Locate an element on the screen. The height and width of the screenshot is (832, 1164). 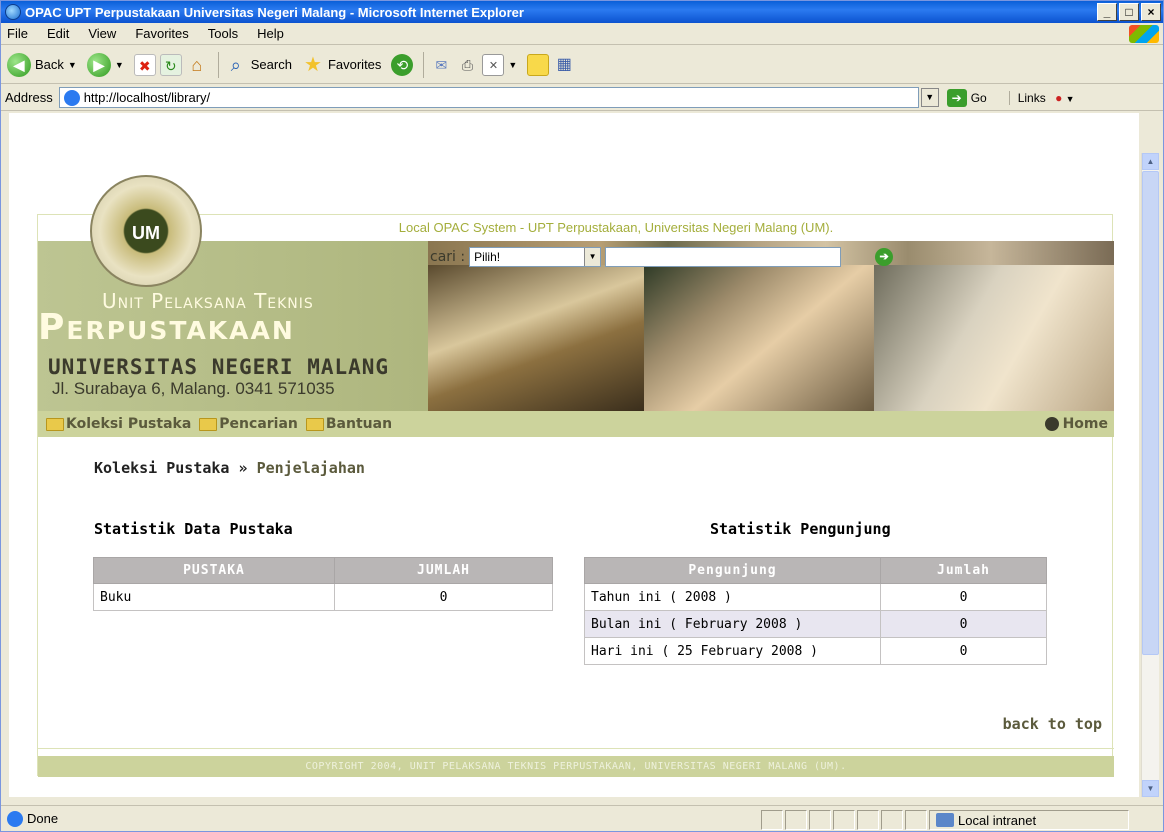
links-button: Links ● ▼ is located at coordinates (1041, 97).